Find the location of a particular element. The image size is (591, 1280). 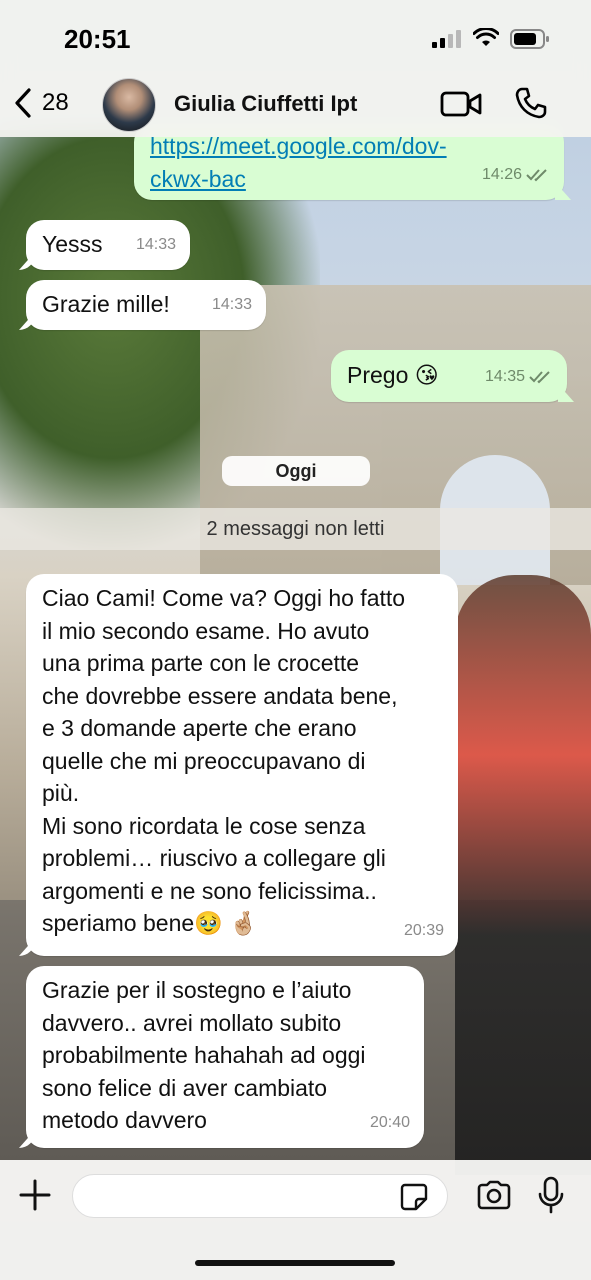

unread-chats-count: 28 is located at coordinates (55, 102).